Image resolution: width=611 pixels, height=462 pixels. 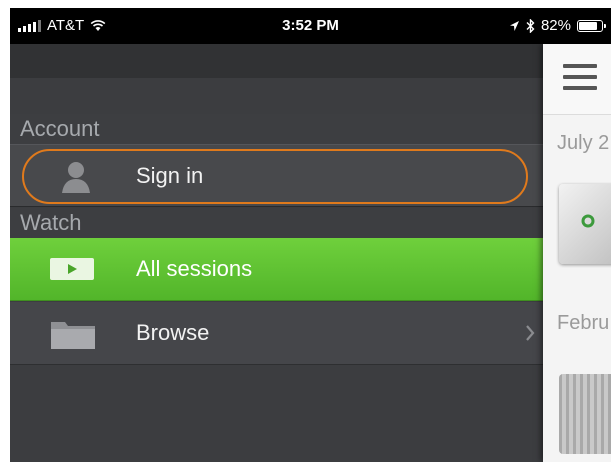 What do you see at coordinates (276, 223) in the screenshot?
I see `section-header-watch: Watch` at bounding box center [276, 223].